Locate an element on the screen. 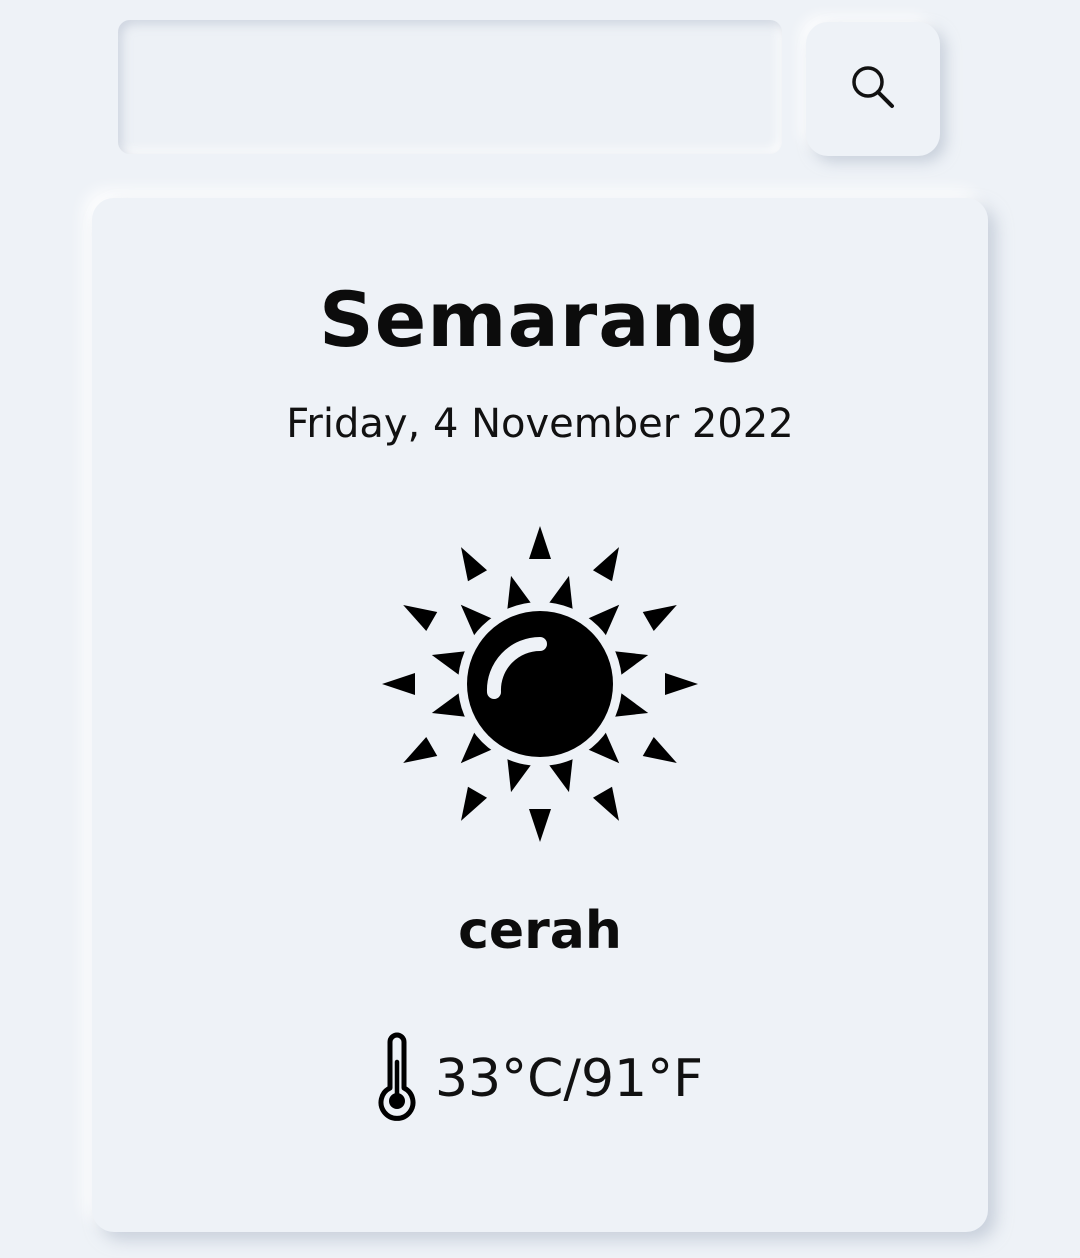  current-date: Friday, 4 November 2022 is located at coordinates (540, 424).